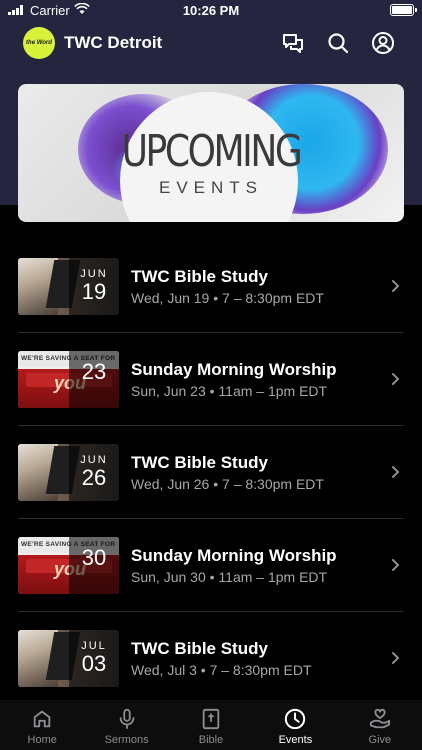  I want to click on tab-bar: Home Sermons Bible Events Give, so click(211, 725).